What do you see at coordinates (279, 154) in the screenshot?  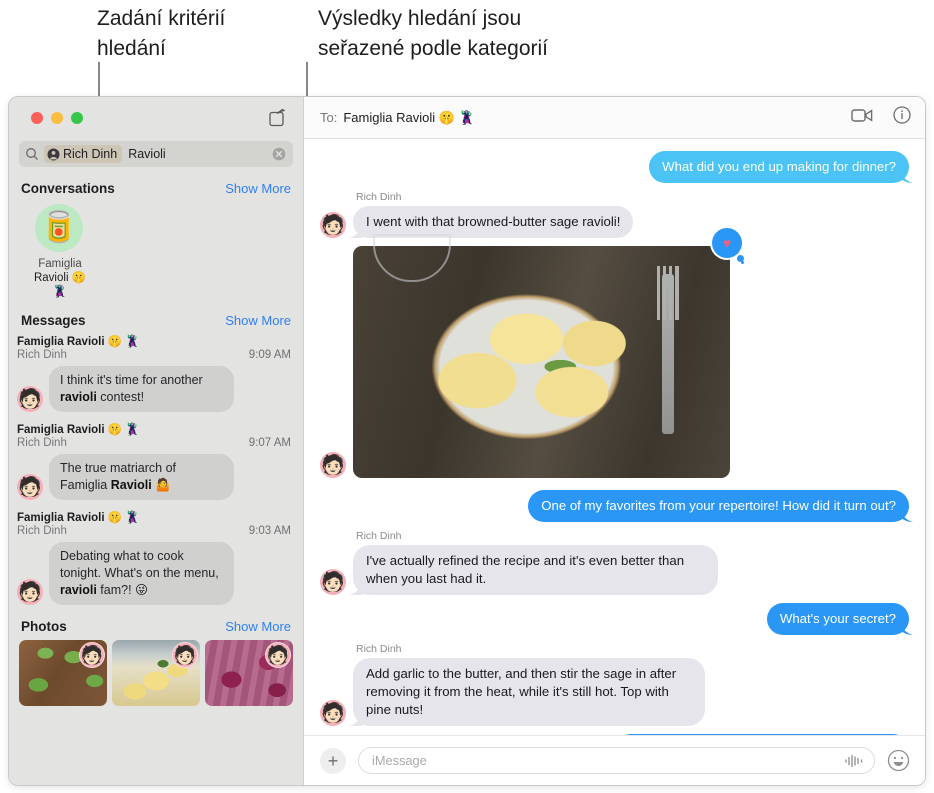 I see `clear-icon` at bounding box center [279, 154].